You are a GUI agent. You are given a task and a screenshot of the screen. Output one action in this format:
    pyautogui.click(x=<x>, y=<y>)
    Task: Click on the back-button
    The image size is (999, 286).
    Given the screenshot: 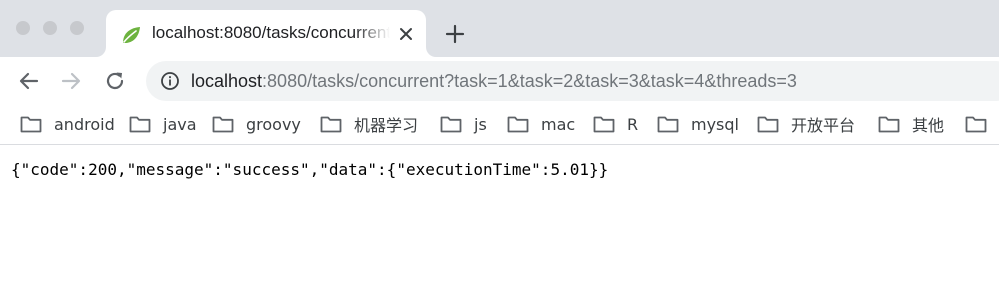 What is the action you would take?
    pyautogui.click(x=29, y=81)
    